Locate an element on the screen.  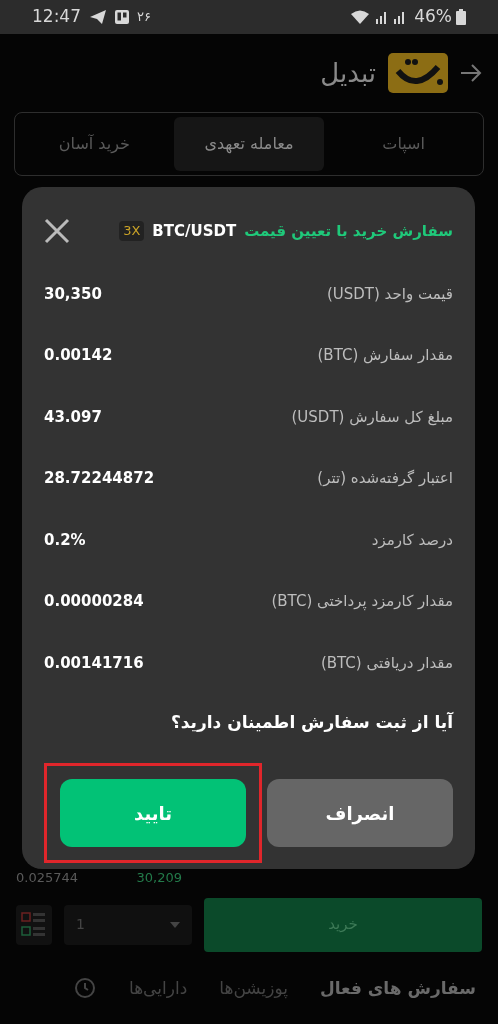
send-icon is located at coordinates (98, 17).